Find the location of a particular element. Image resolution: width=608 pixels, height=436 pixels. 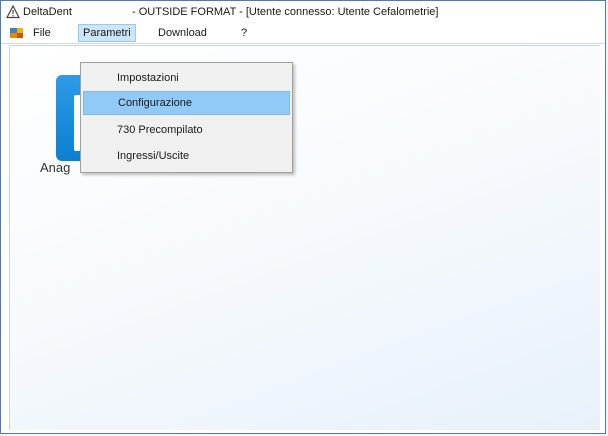

menu-help: ? is located at coordinates (244, 33).